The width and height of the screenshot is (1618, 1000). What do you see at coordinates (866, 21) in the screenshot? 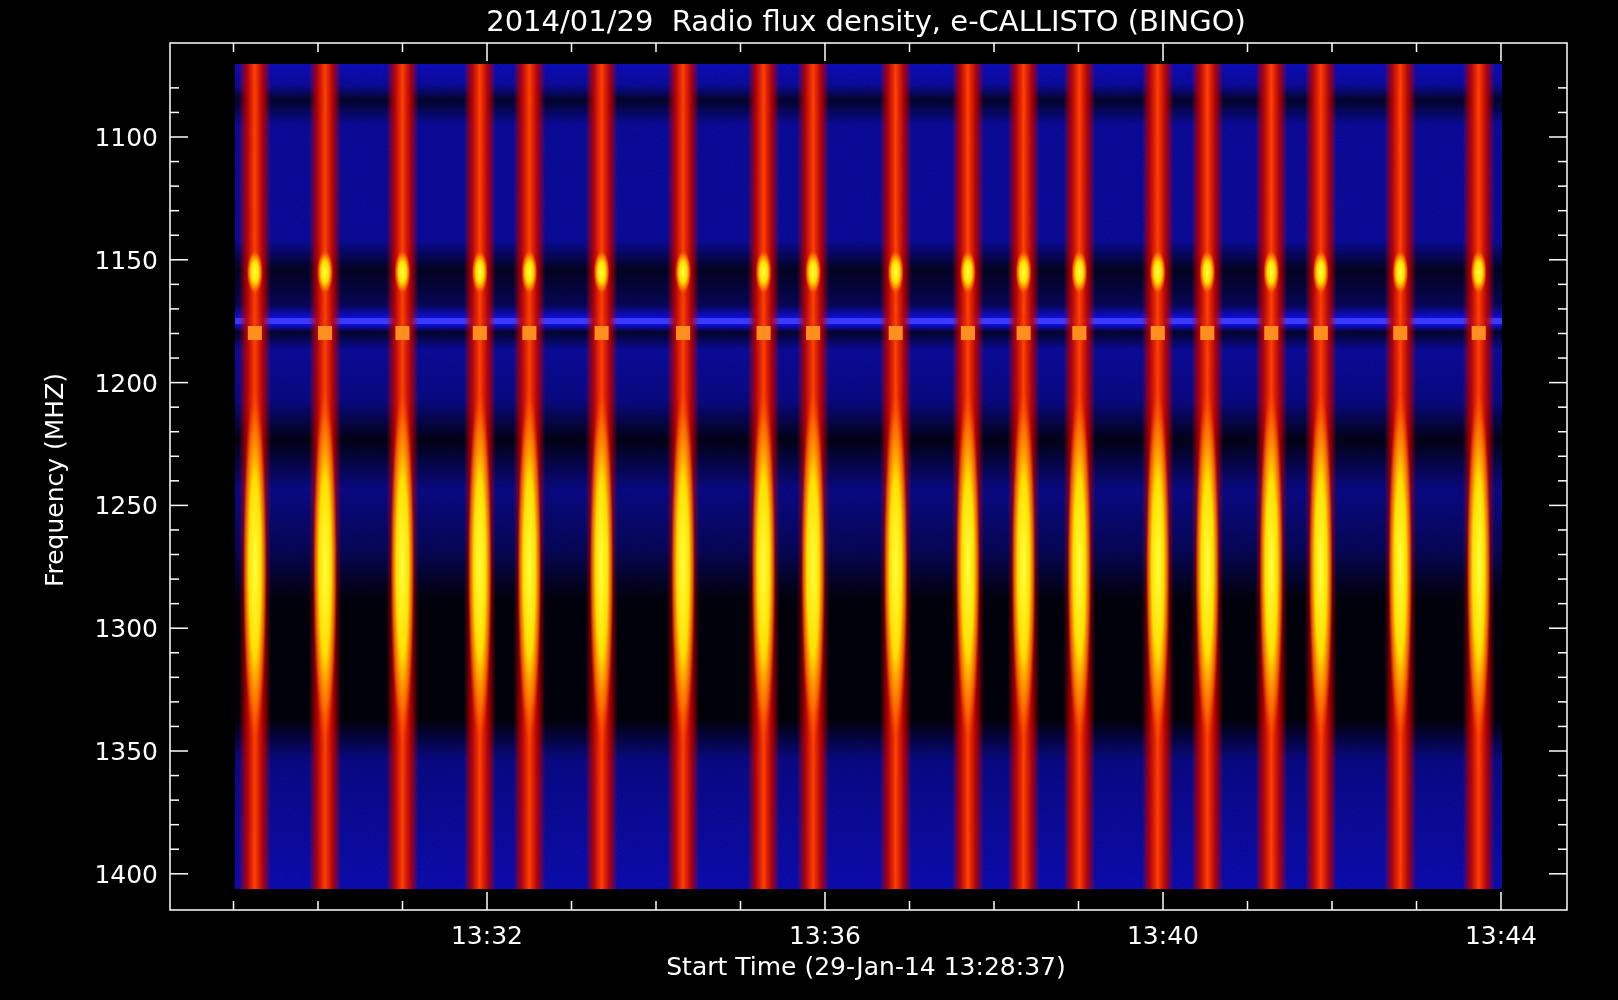
I see `chart-title: 2014/01/29 Radio flux density, e-CALLISTO (BINGO)` at bounding box center [866, 21].